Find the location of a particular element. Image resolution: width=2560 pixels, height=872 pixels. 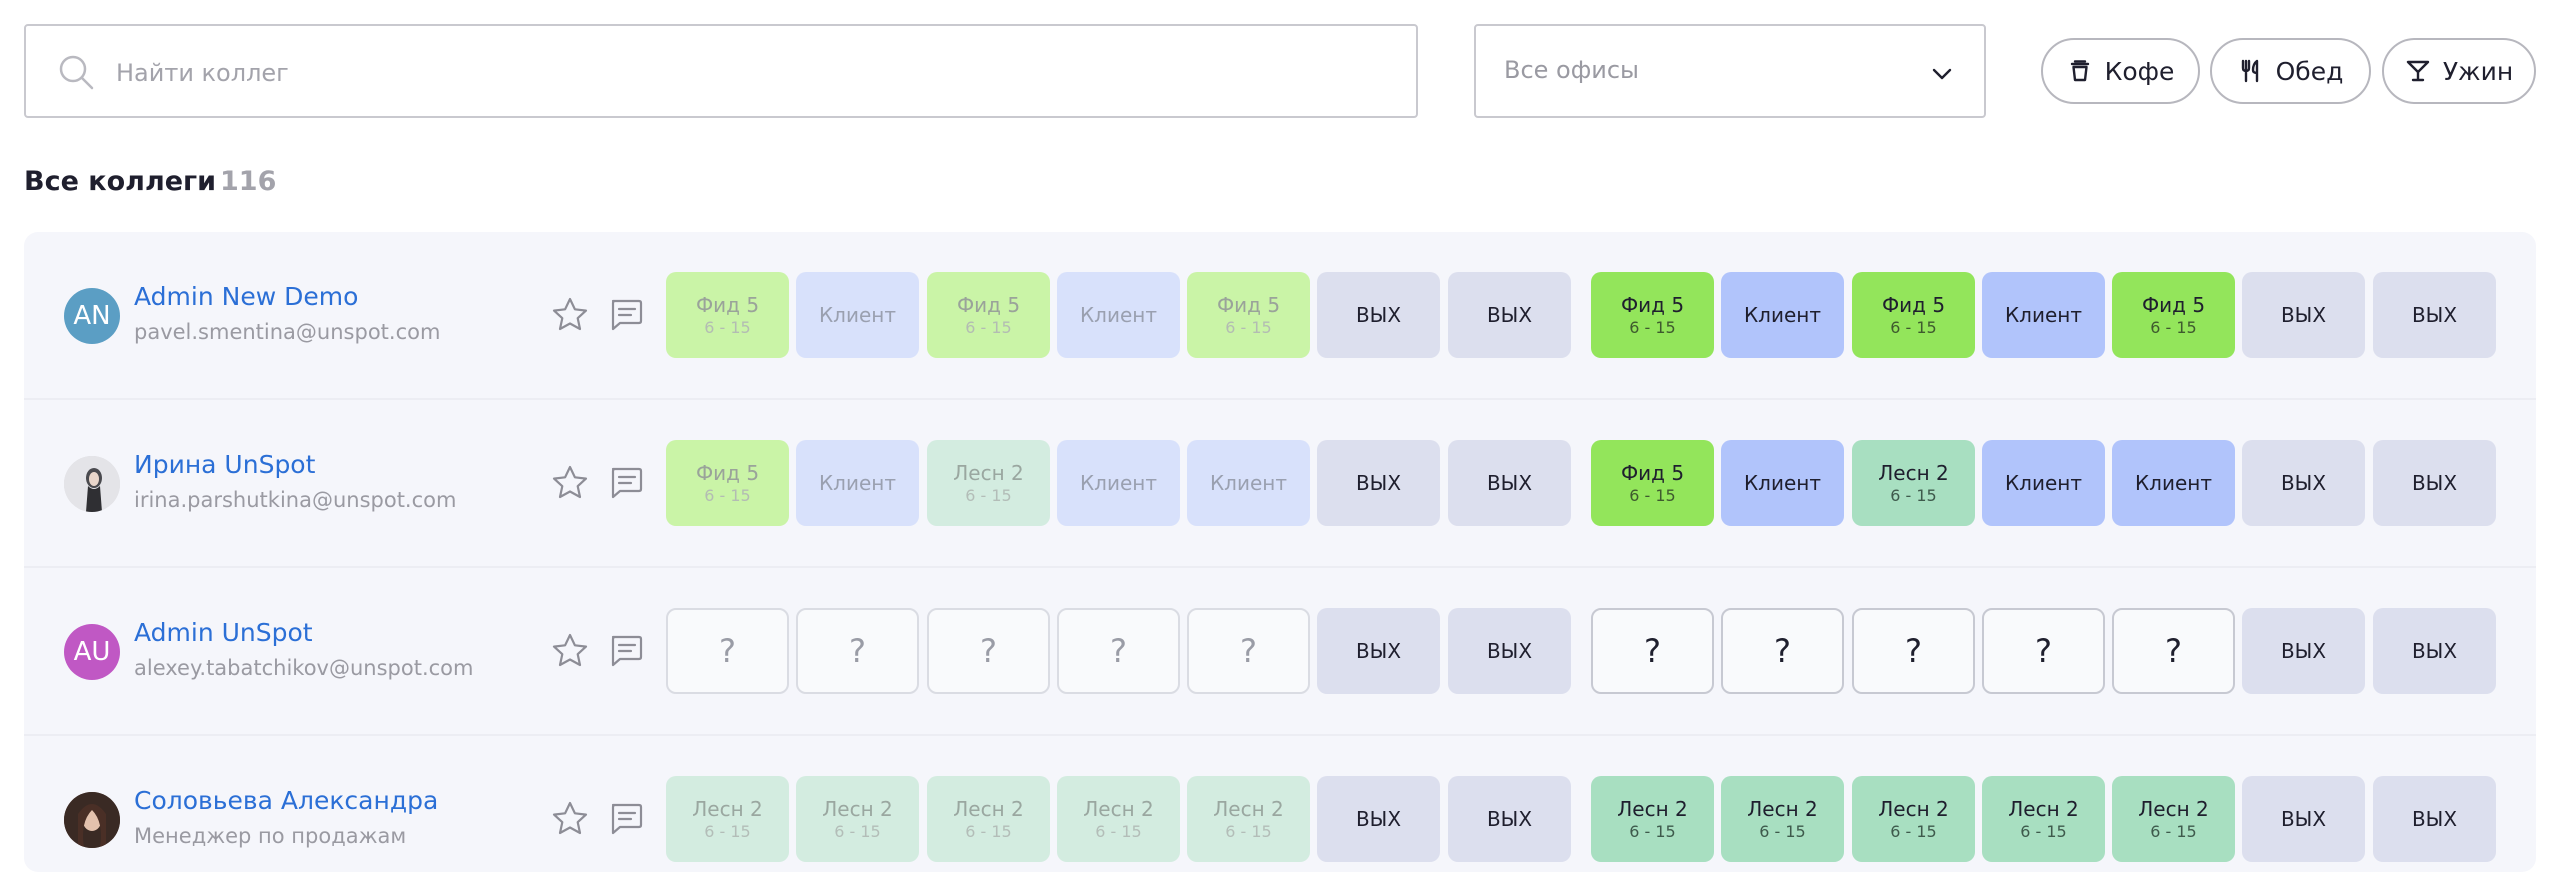

filter-lunch-button: Обед is located at coordinates (2290, 71).